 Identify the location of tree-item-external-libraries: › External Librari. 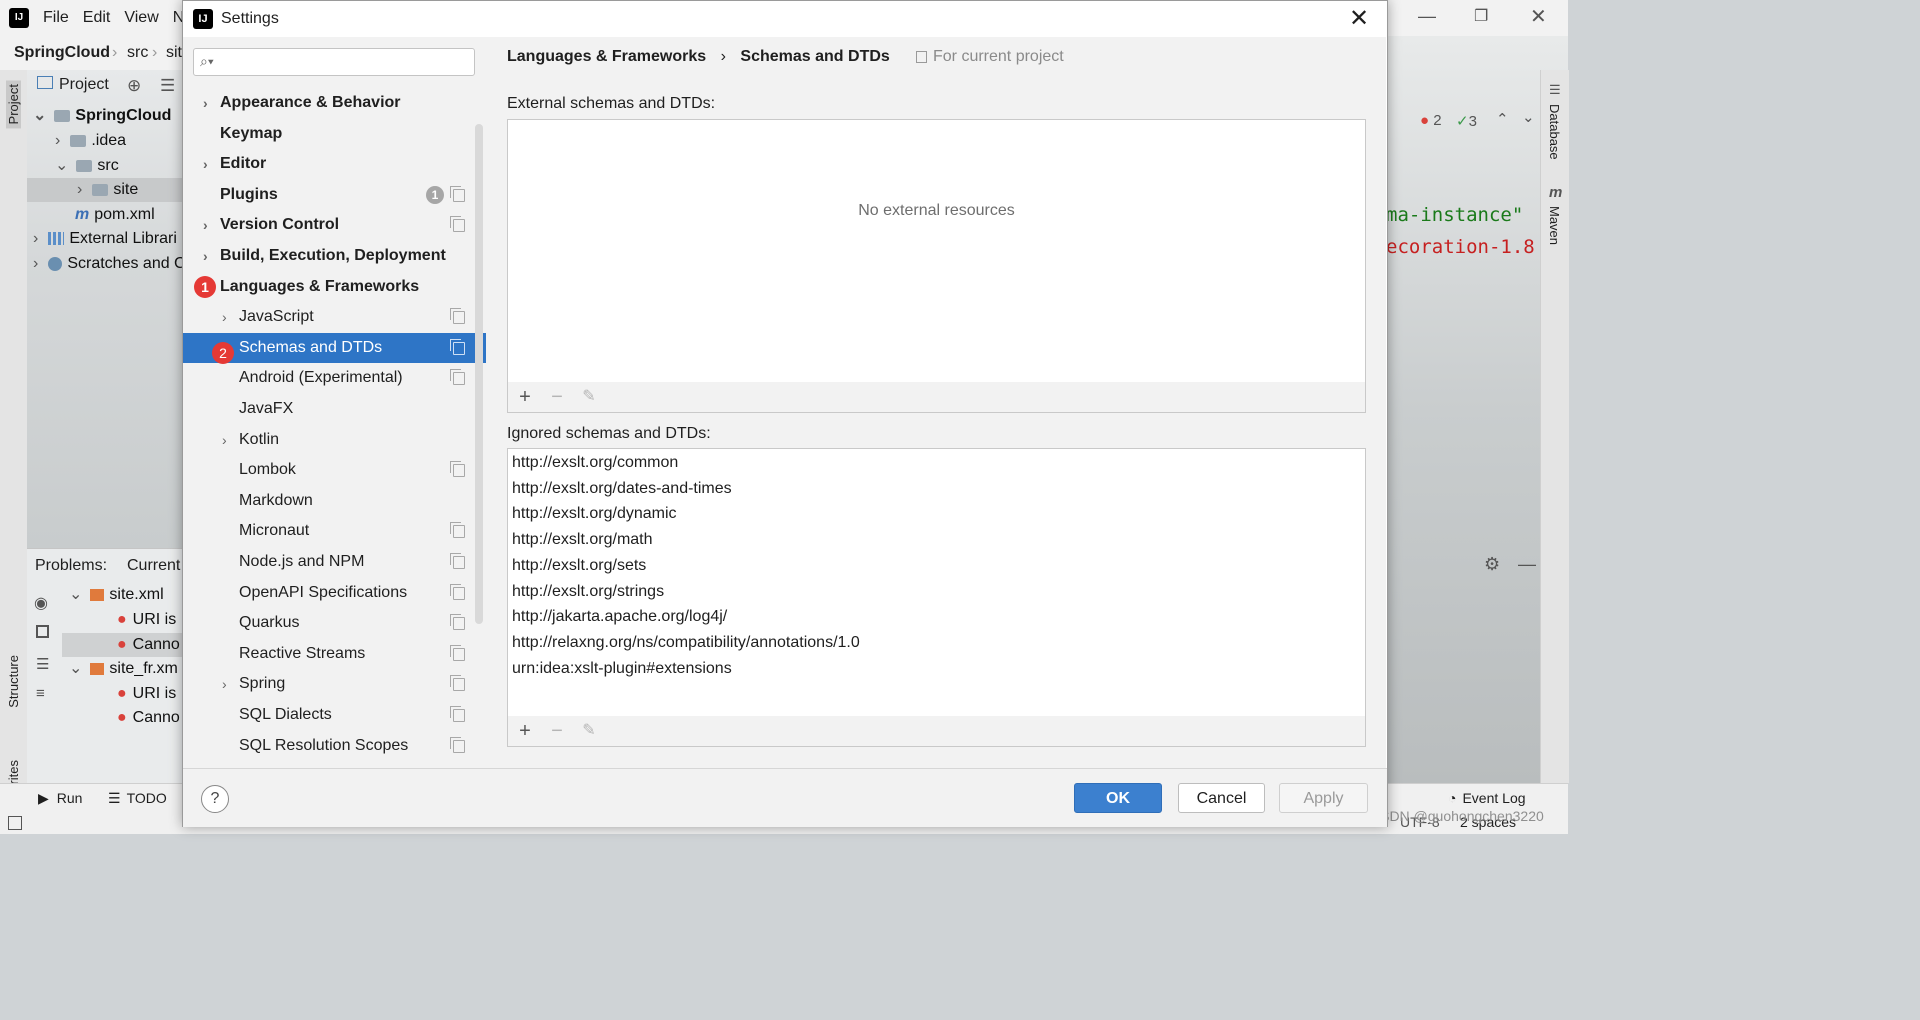
(105, 239).